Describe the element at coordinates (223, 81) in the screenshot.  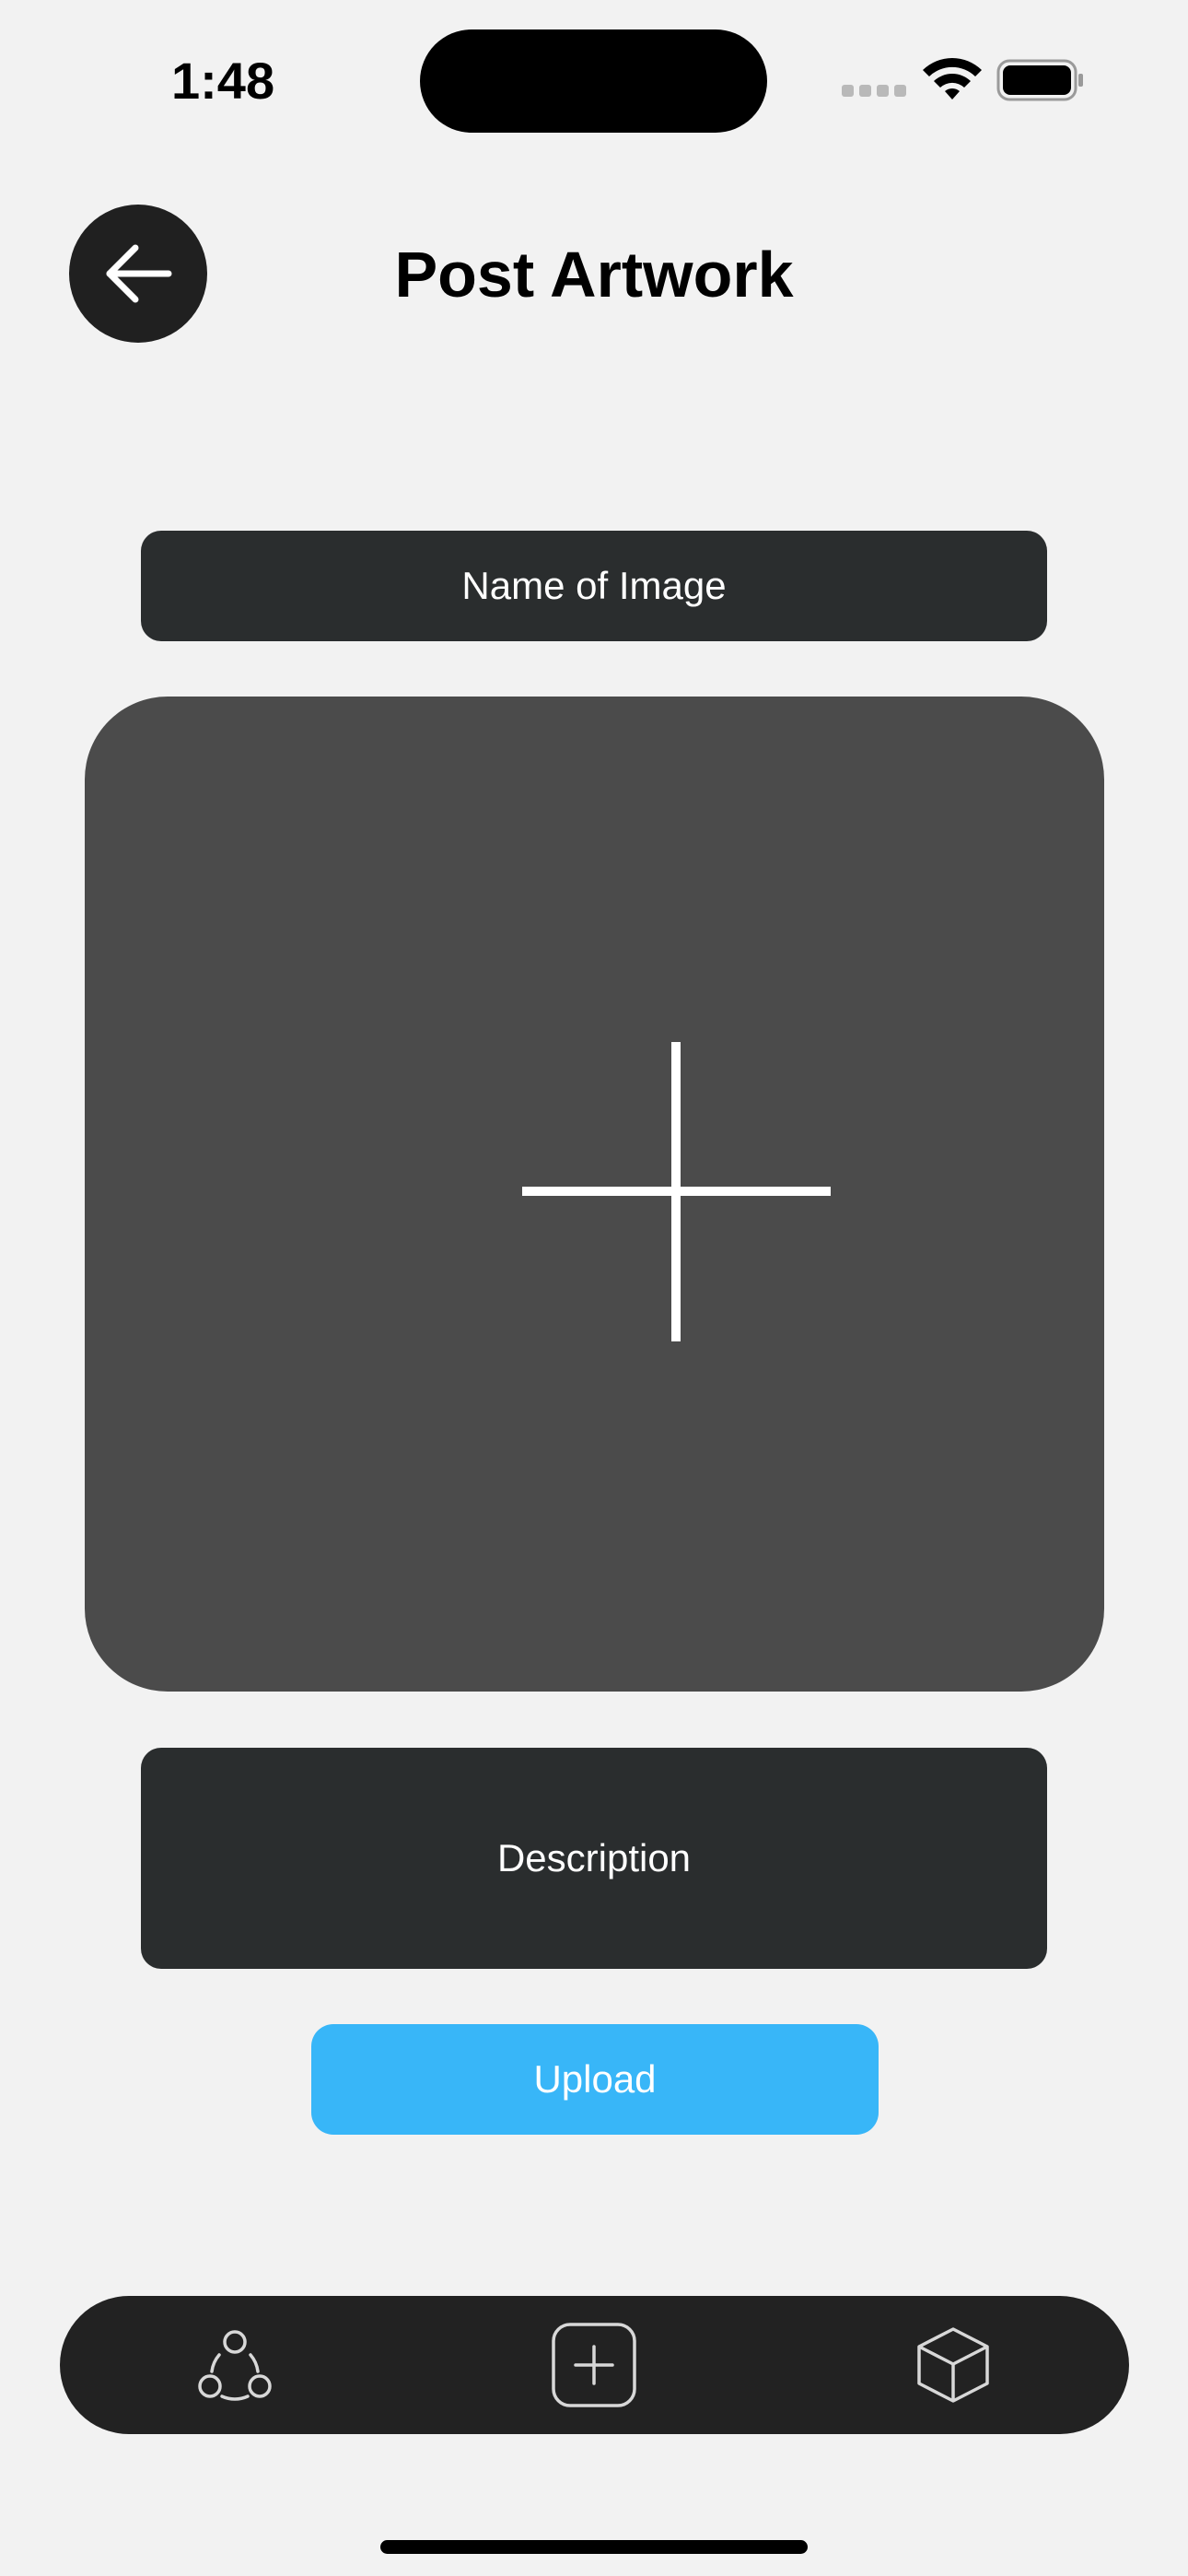
I see `status-time: 1:48` at that location.